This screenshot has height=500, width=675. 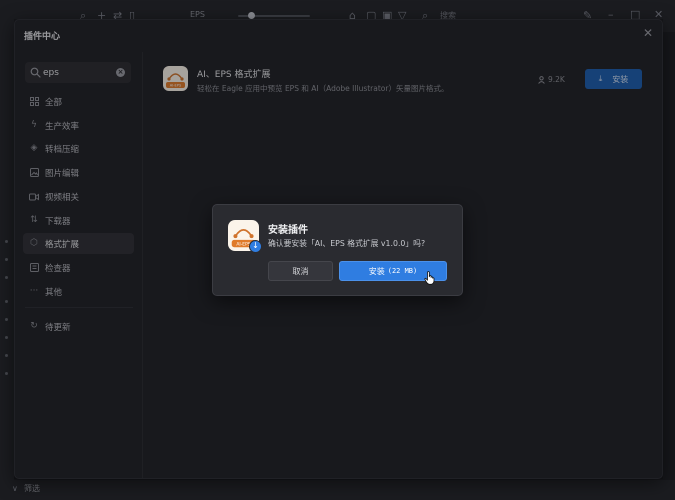 I want to click on download-badge-icon: ↓, so click(x=255, y=246).